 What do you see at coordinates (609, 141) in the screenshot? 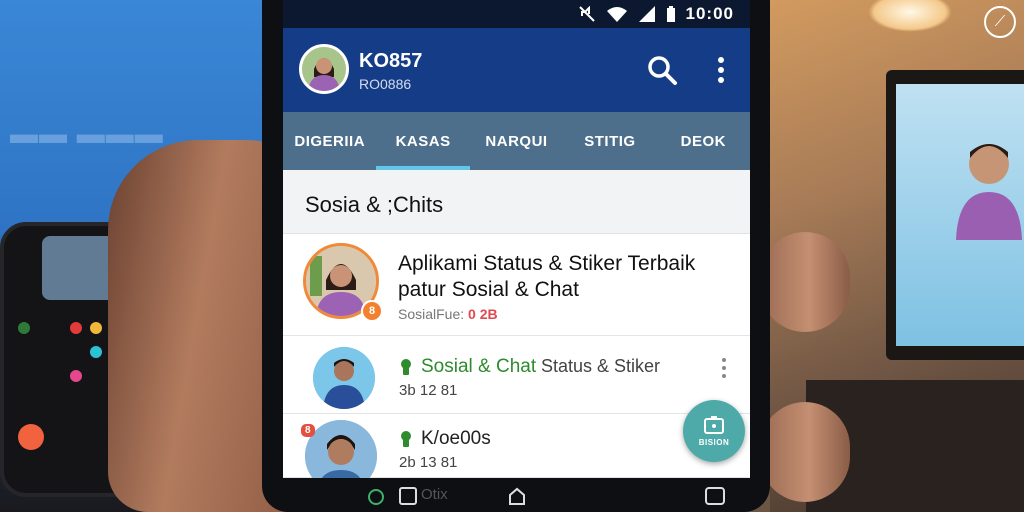
I see `tab-stitig: STITIG` at bounding box center [609, 141].